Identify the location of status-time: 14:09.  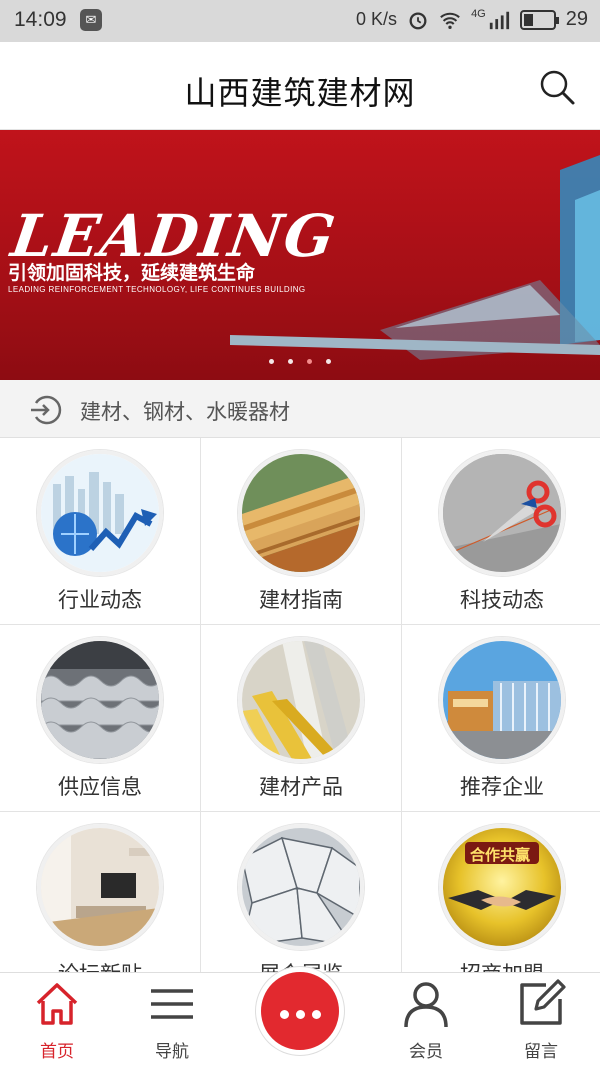
(40, 19).